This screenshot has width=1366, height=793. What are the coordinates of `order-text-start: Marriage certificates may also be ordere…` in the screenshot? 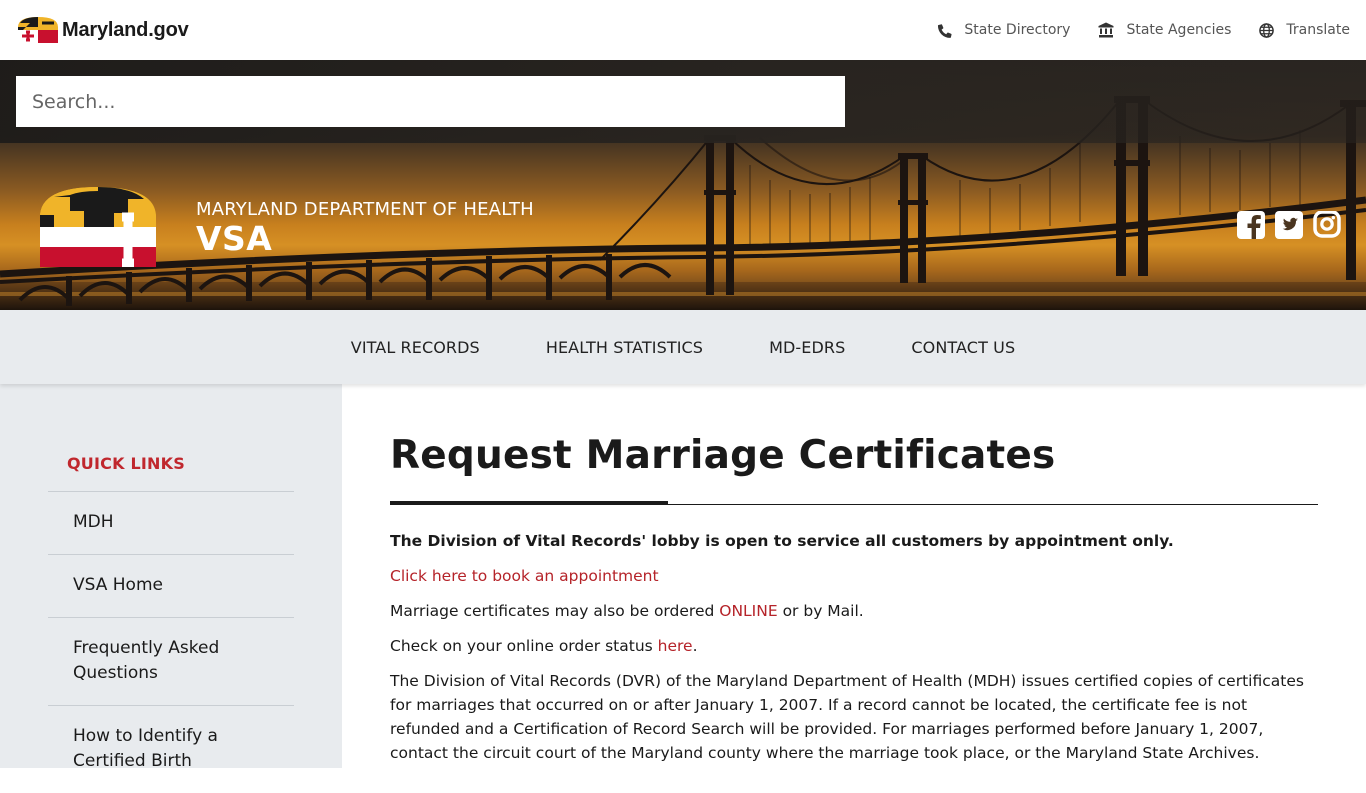 It's located at (555, 611).